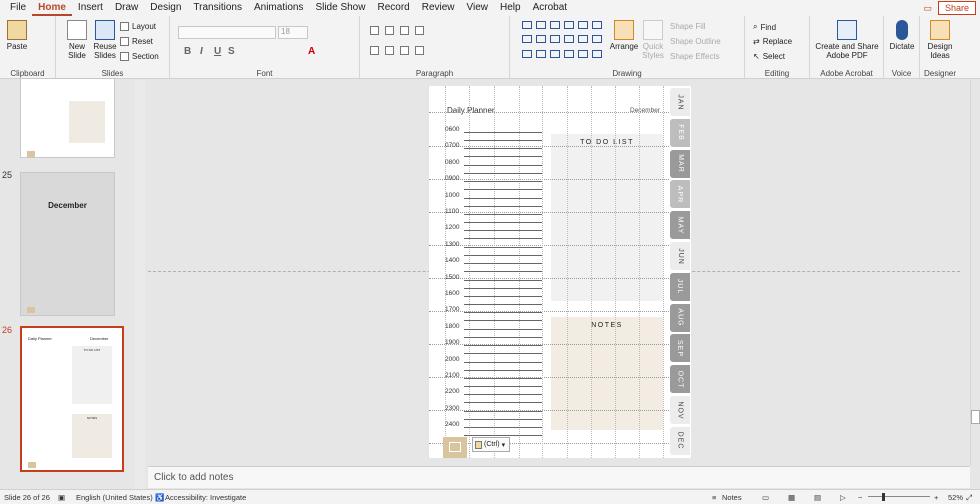  What do you see at coordinates (680, 194) in the screenshot?
I see `month-tab-apr: APR` at bounding box center [680, 194].